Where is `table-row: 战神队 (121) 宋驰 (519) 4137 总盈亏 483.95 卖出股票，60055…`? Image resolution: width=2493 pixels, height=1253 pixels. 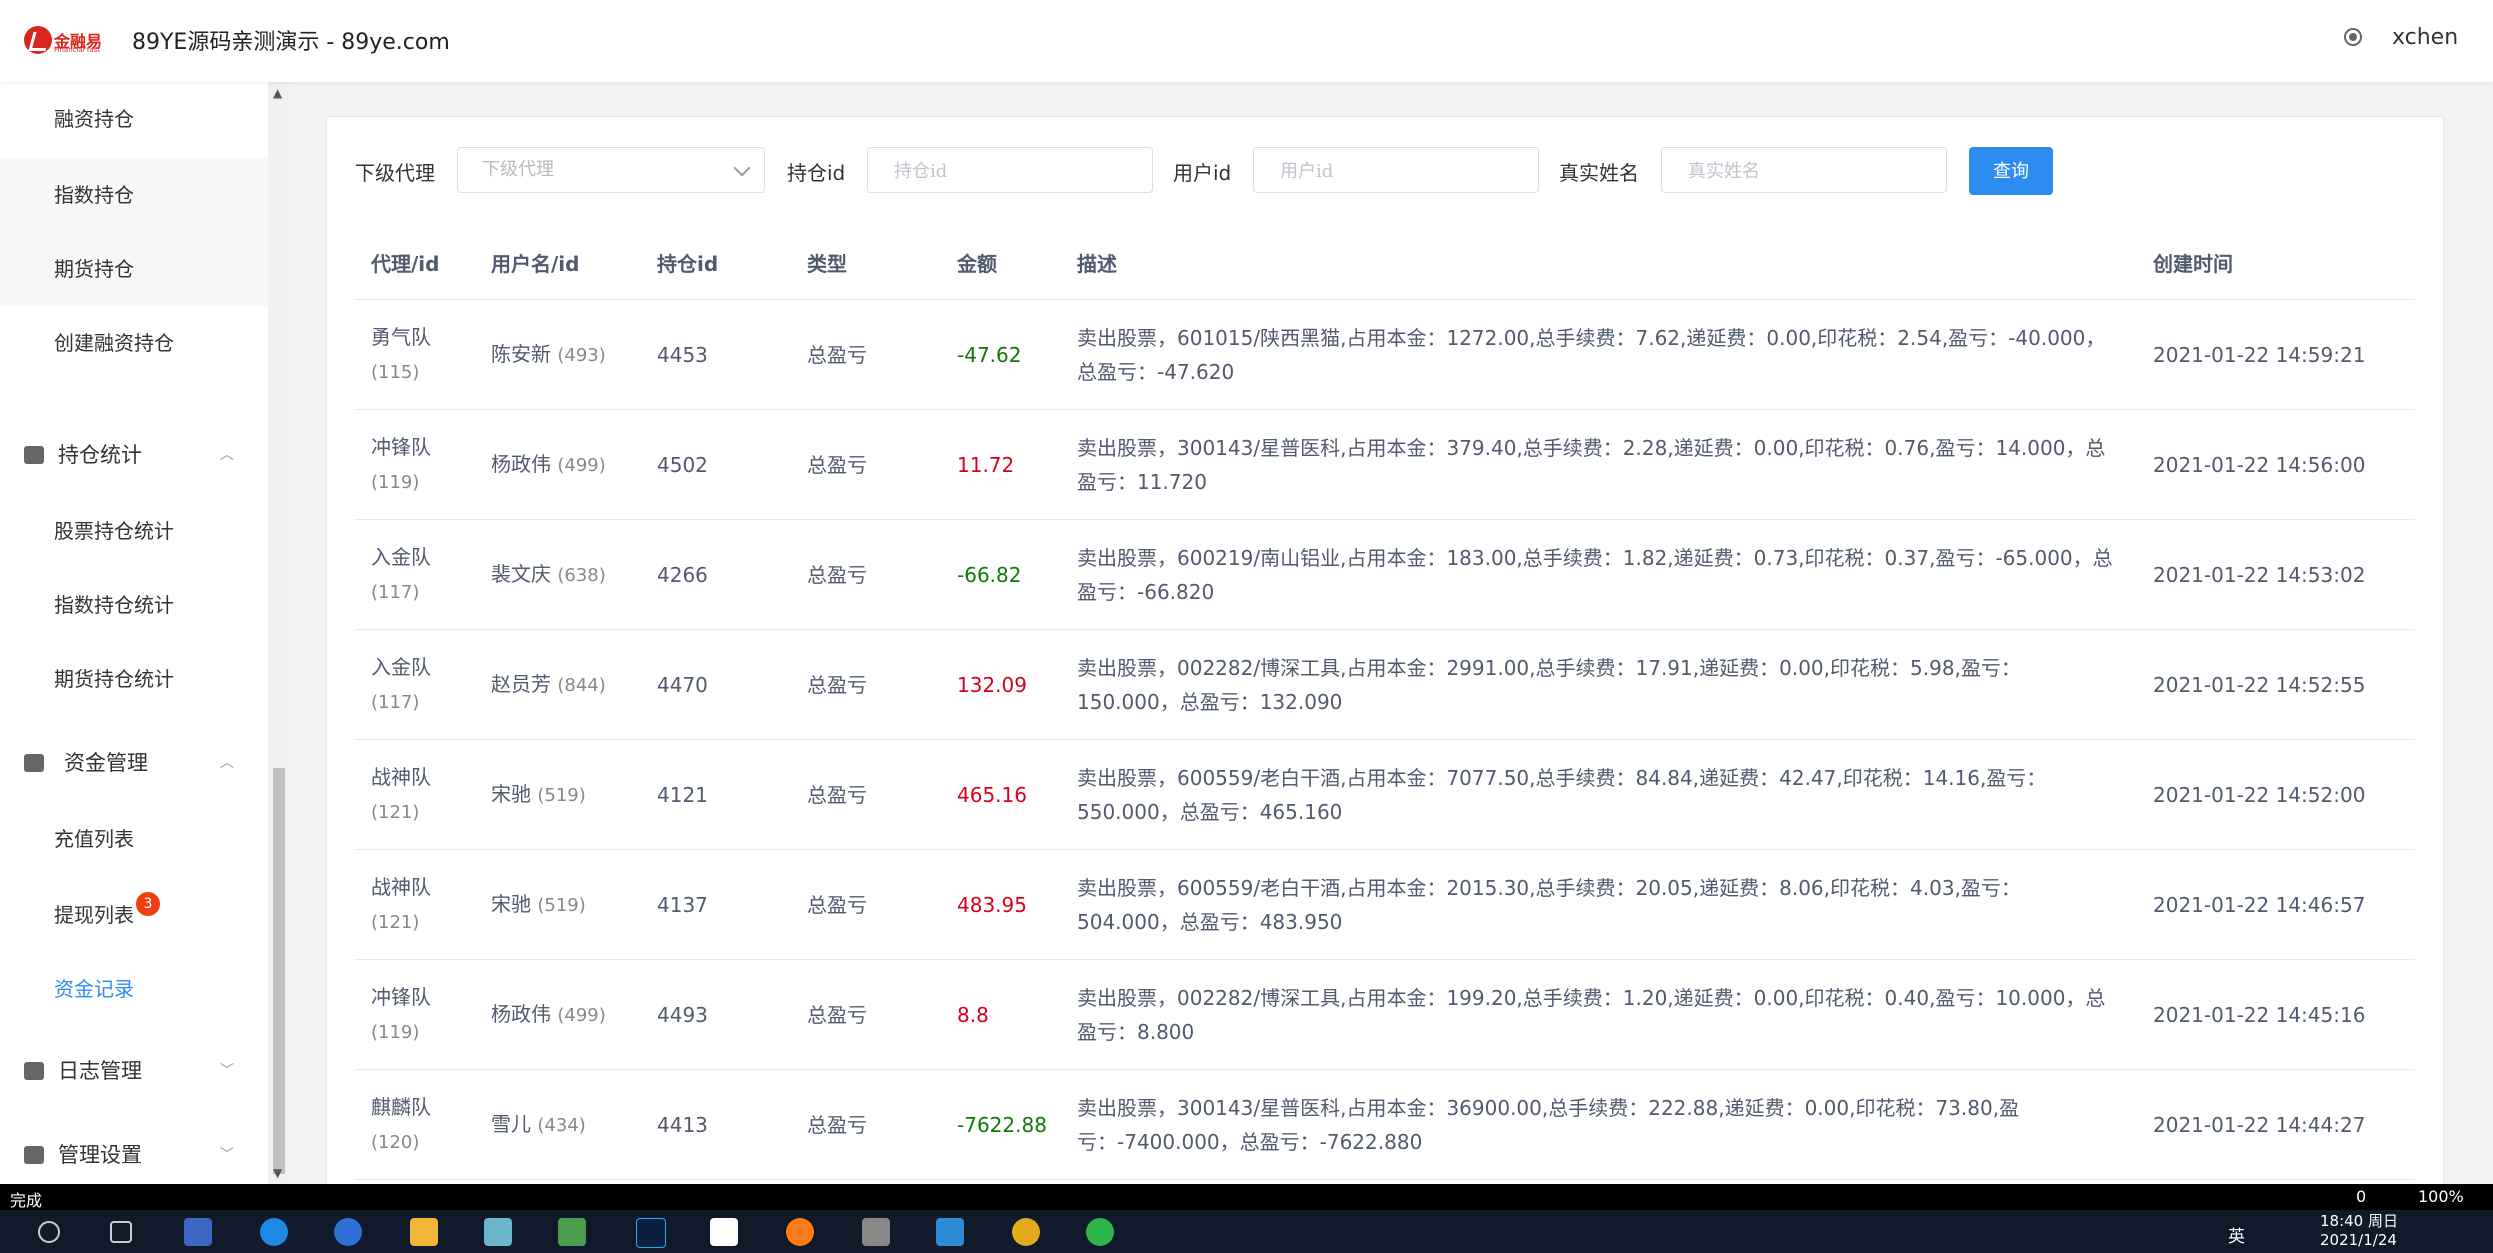
table-row: 战神队 (121) 宋驰 (519) 4137 总盈亏 483.95 卖出股票，60055… is located at coordinates (1385, 904).